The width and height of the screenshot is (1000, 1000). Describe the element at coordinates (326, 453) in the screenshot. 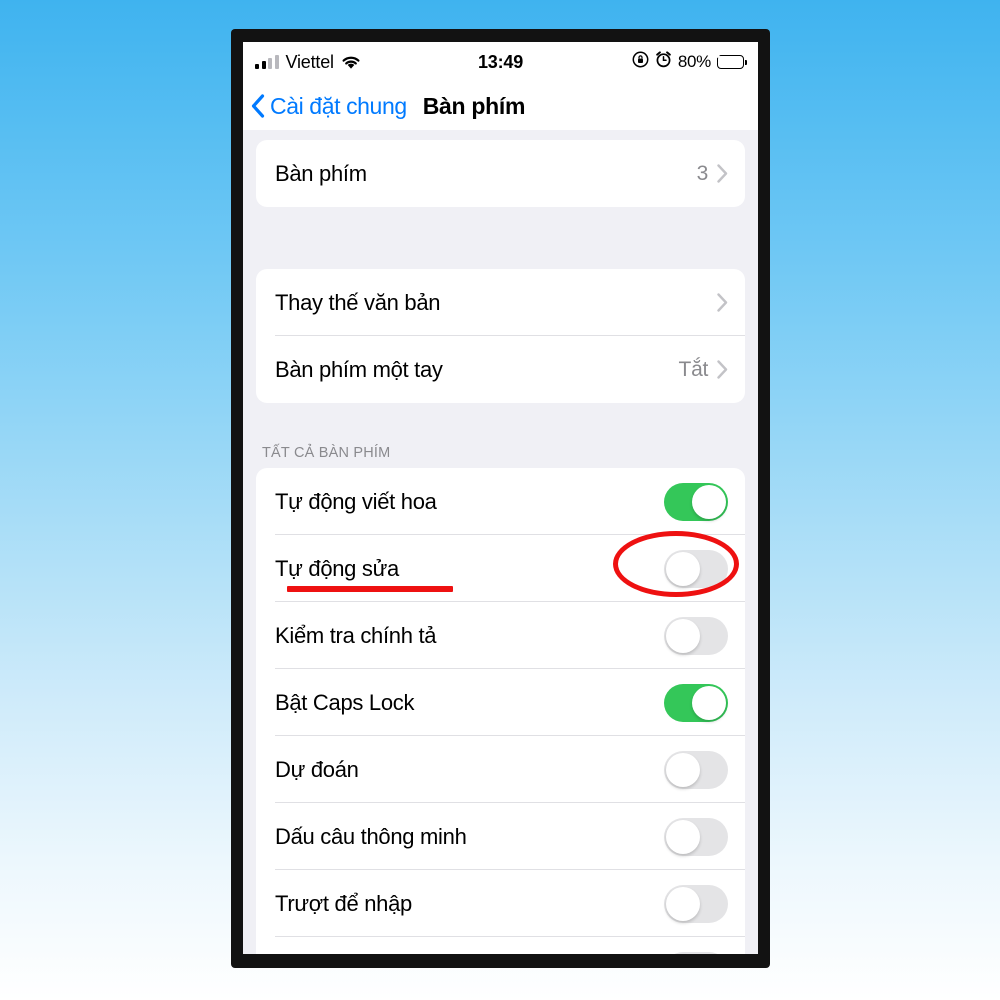

I see `section-header-all-keyboards: TẤT CẢ BÀN PHÍM` at that location.